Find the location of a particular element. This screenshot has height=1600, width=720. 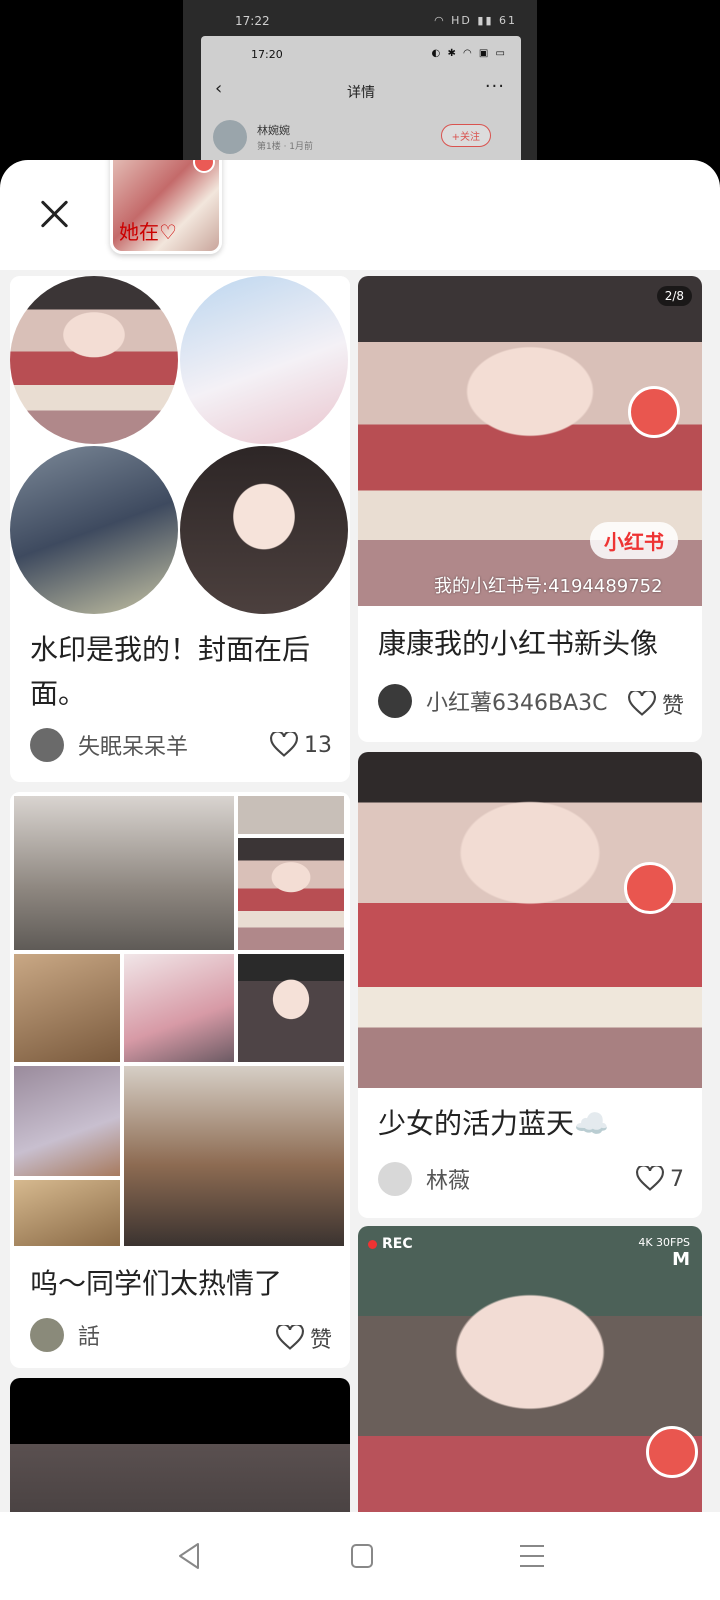

inner-status-icons: ◐ ✱ ◠ ▣ ▭ is located at coordinates (469, 53).